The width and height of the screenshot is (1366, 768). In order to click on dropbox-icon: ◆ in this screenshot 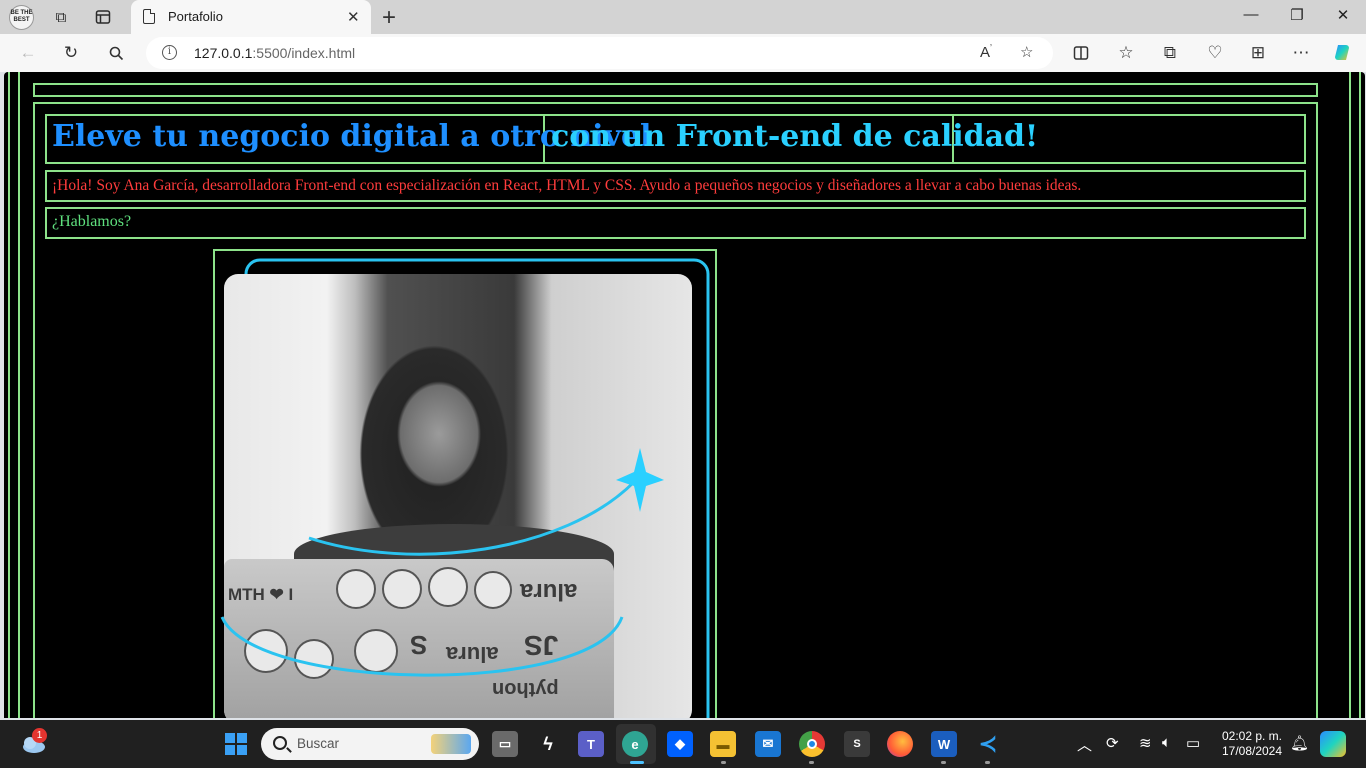, I will do `click(680, 744)`.